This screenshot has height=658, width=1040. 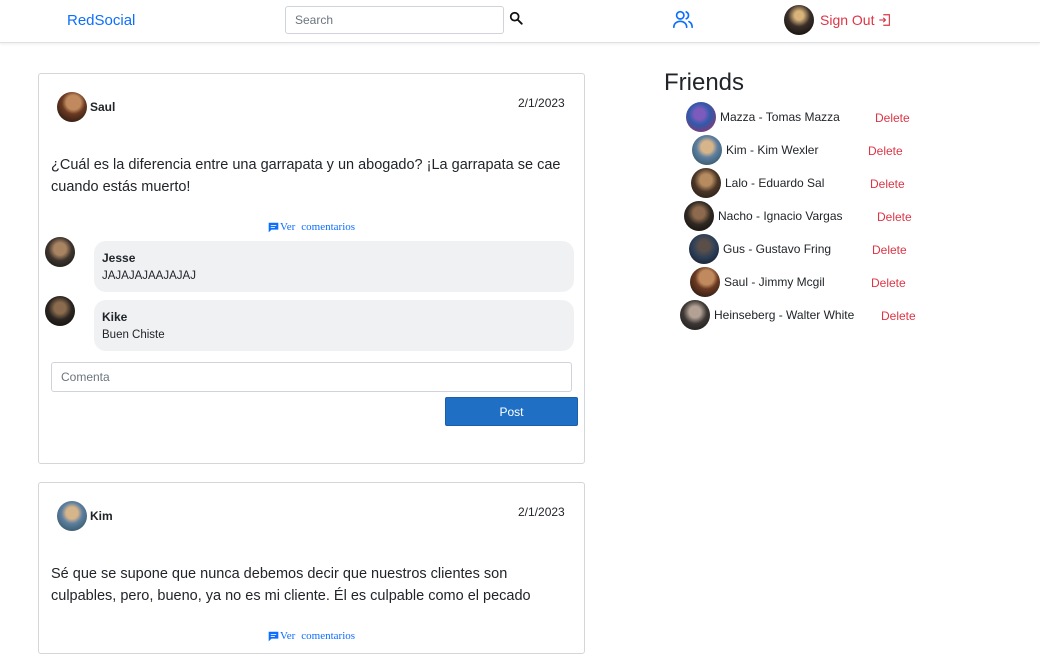 I want to click on friend-item: Nacho - Ignacio Vargas, so click(x=763, y=216).